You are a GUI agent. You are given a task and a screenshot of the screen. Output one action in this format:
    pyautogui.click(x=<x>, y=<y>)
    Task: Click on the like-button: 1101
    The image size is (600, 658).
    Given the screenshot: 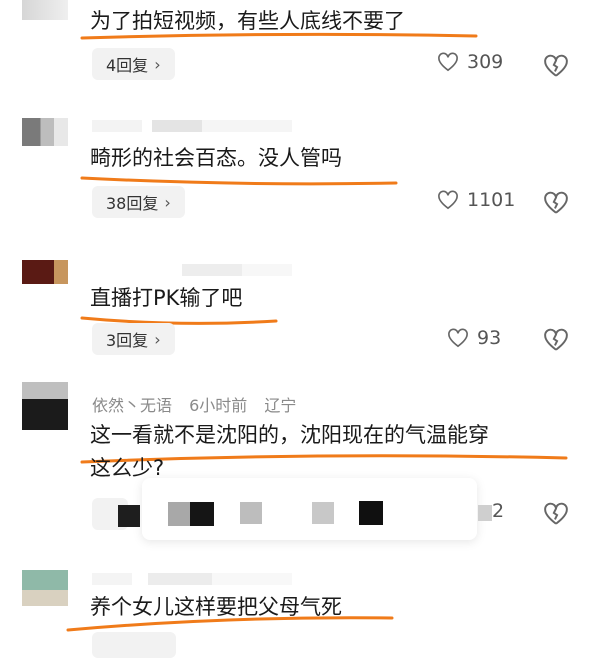 What is the action you would take?
    pyautogui.click(x=476, y=200)
    